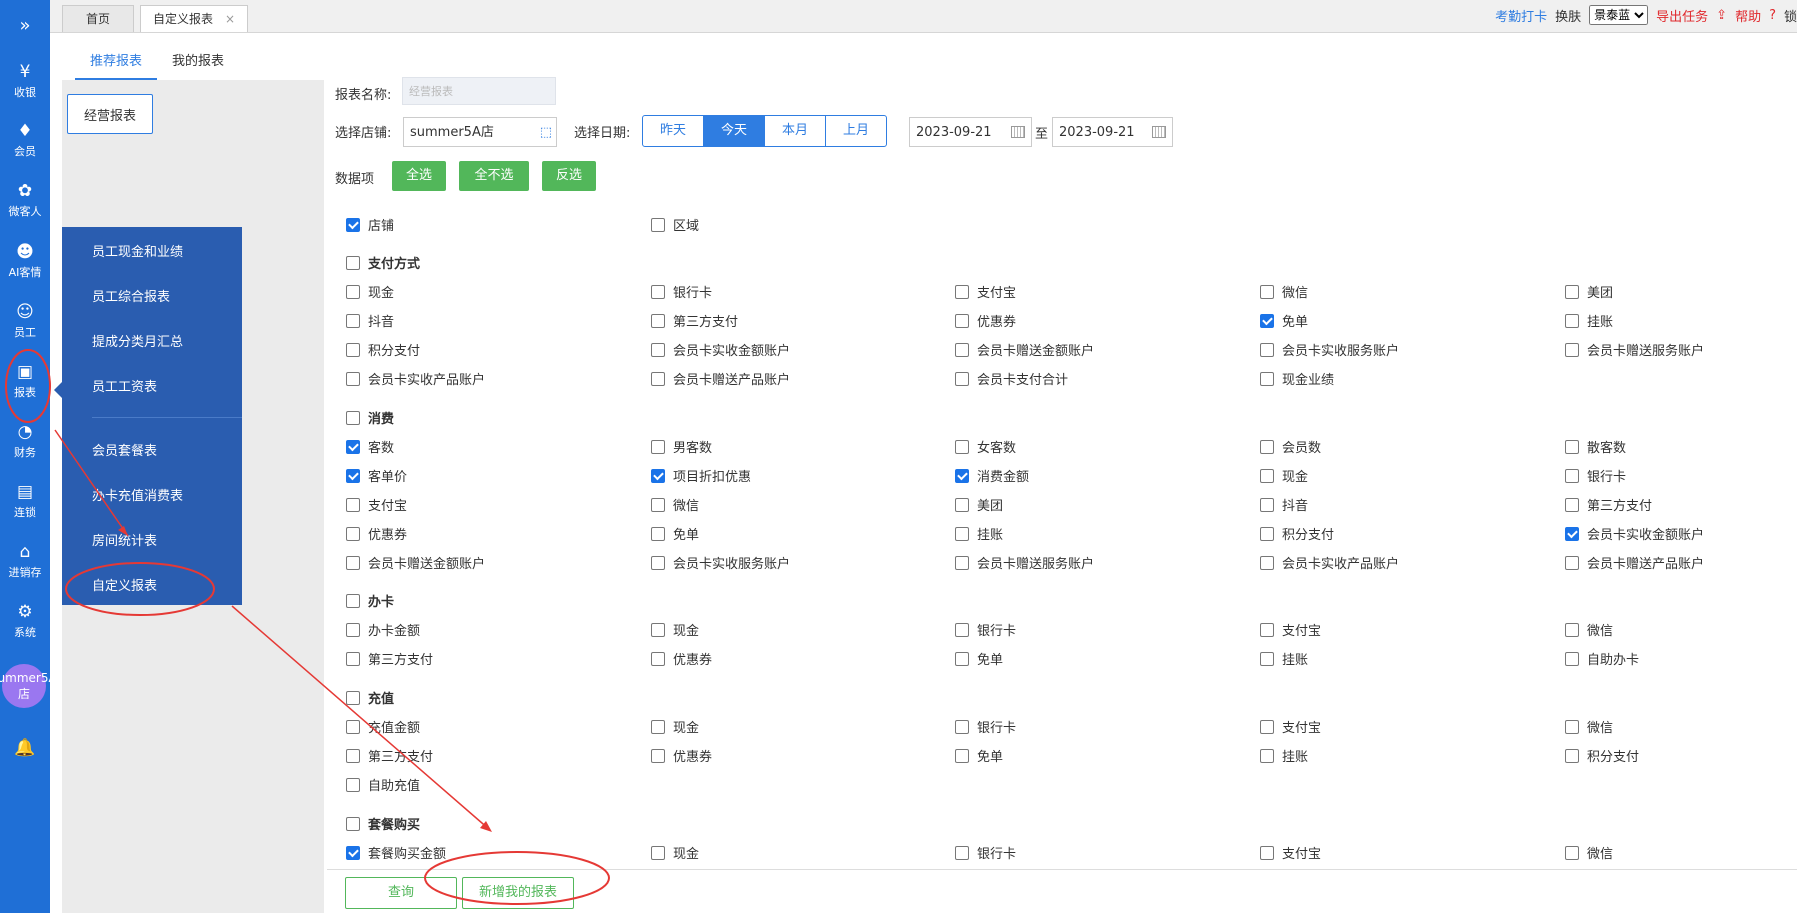  Describe the element at coordinates (137, 494) in the screenshot. I see `menu-item: 办卡充值消费表` at that location.